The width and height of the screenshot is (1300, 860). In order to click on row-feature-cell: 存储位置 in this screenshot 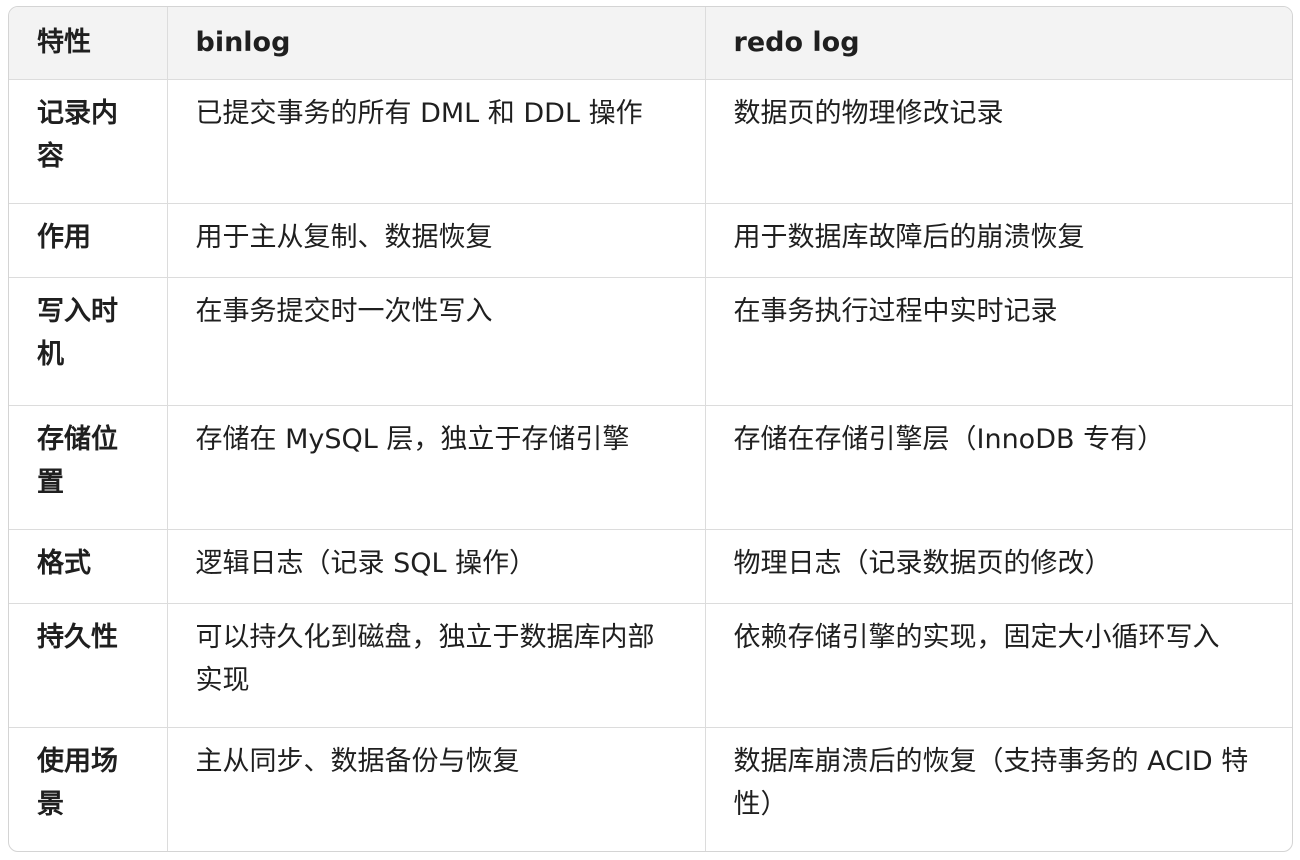, I will do `click(88, 467)`.